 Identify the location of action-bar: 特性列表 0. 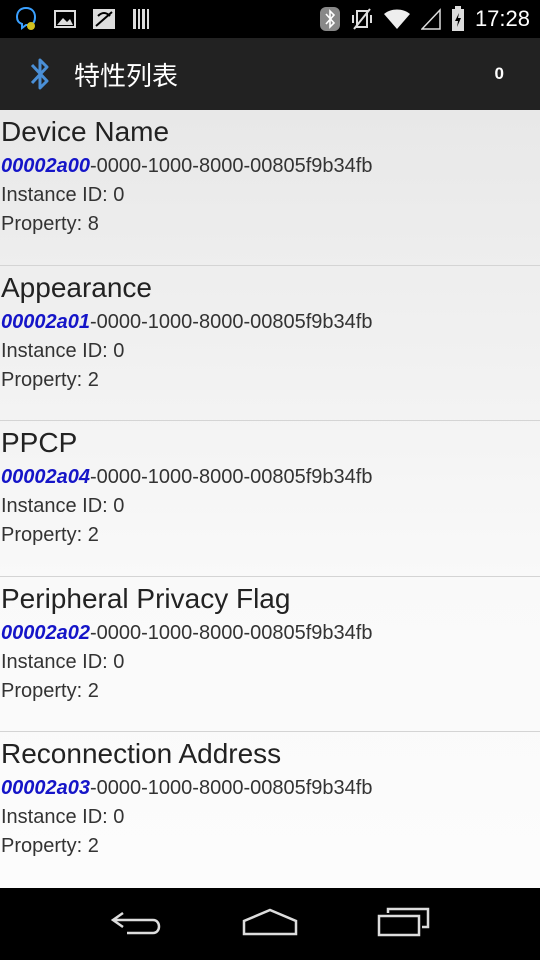
(270, 74).